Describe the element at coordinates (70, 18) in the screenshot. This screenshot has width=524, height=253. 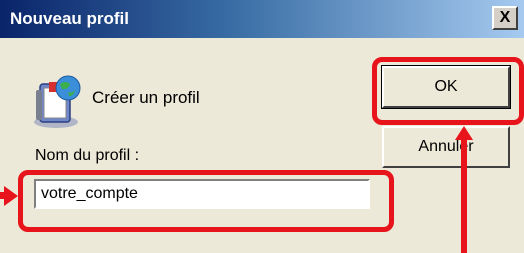
I see `window-title: Nouveau profil` at that location.